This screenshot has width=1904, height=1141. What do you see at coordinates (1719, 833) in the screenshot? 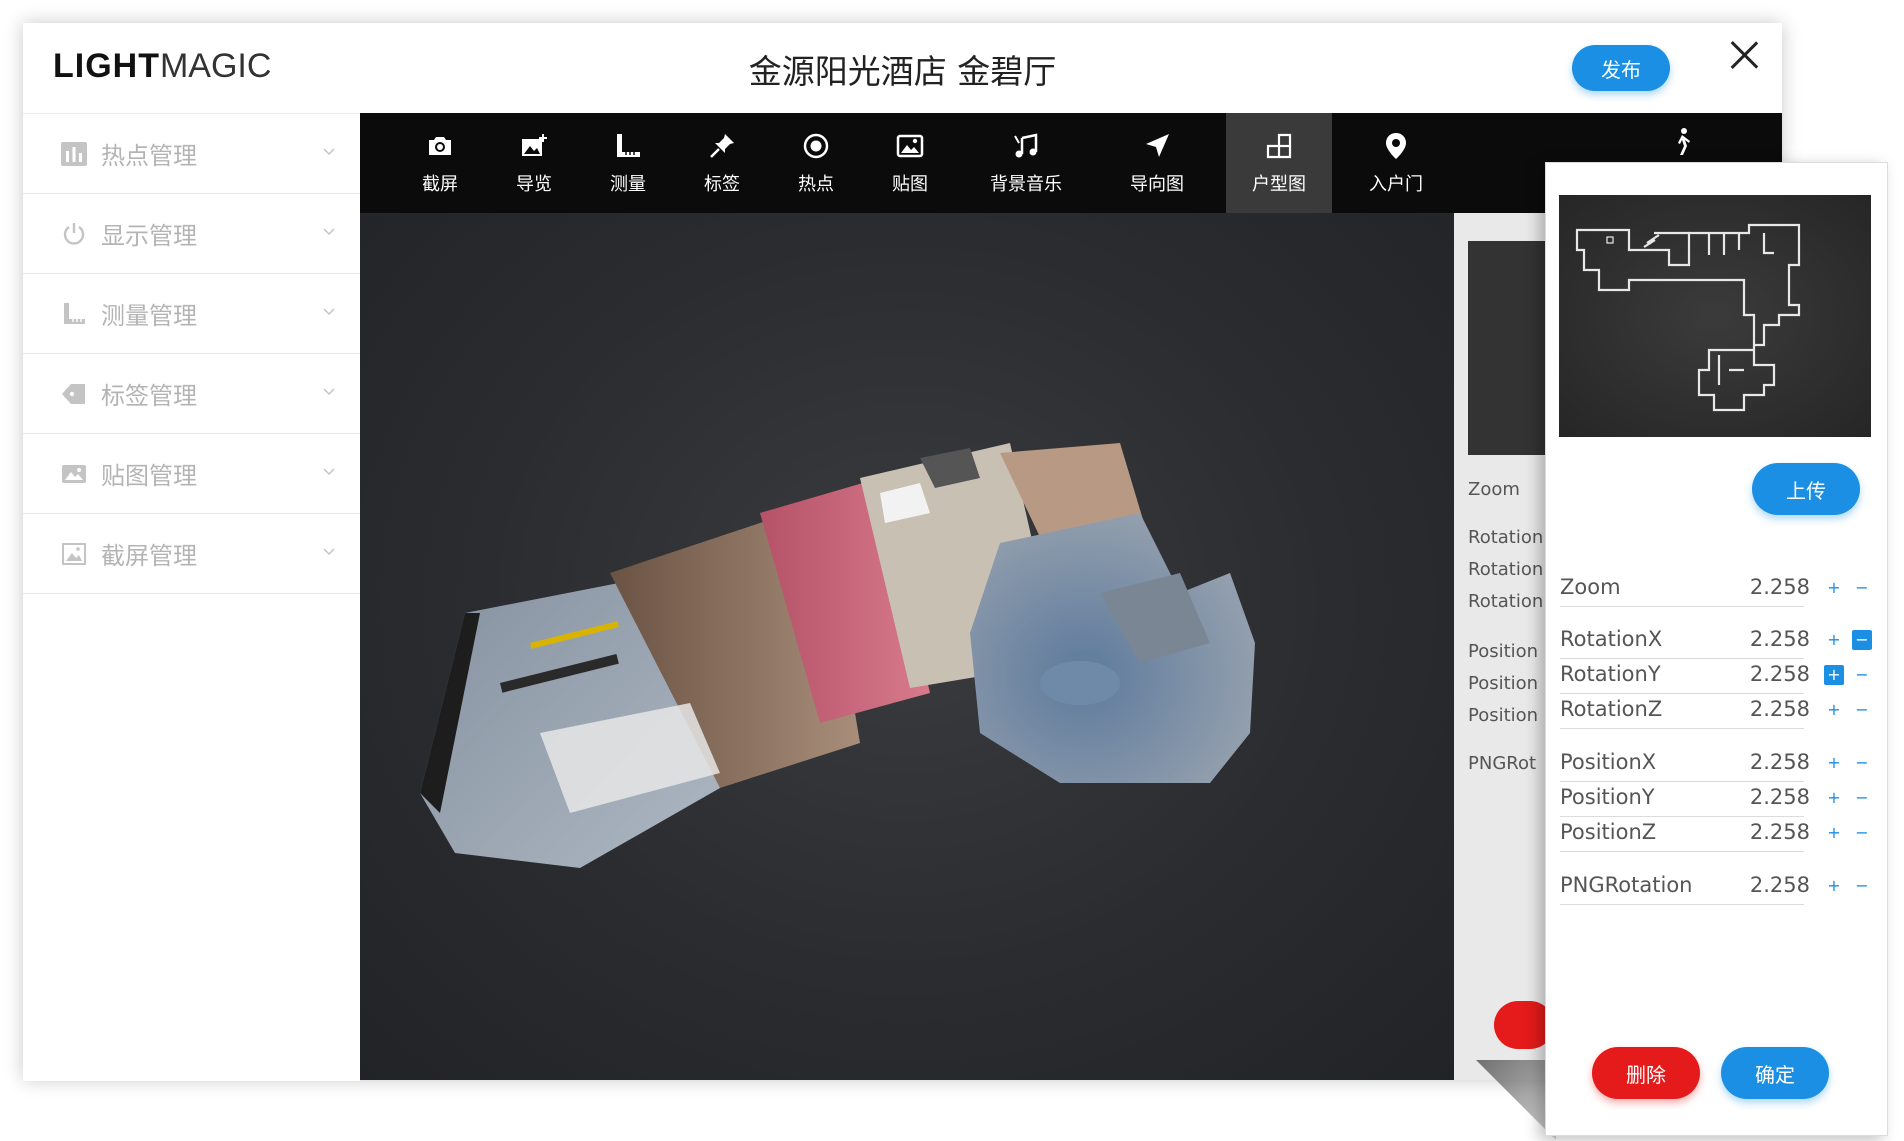
I see `field-row-position-z: PositionZ 2.258 + −` at bounding box center [1719, 833].